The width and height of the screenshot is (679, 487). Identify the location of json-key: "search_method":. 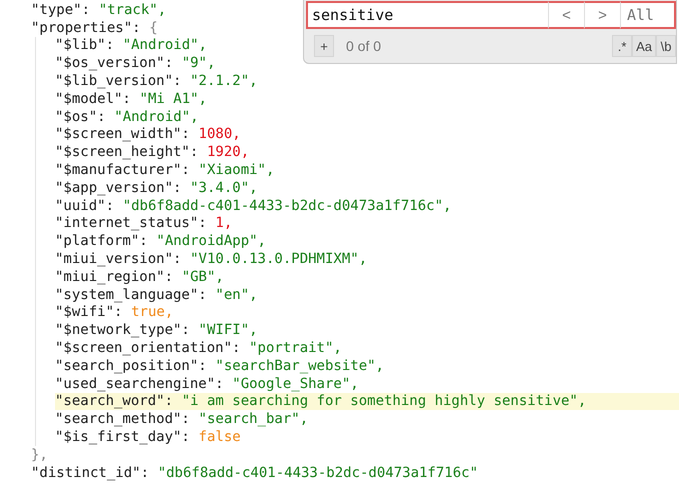
(122, 419).